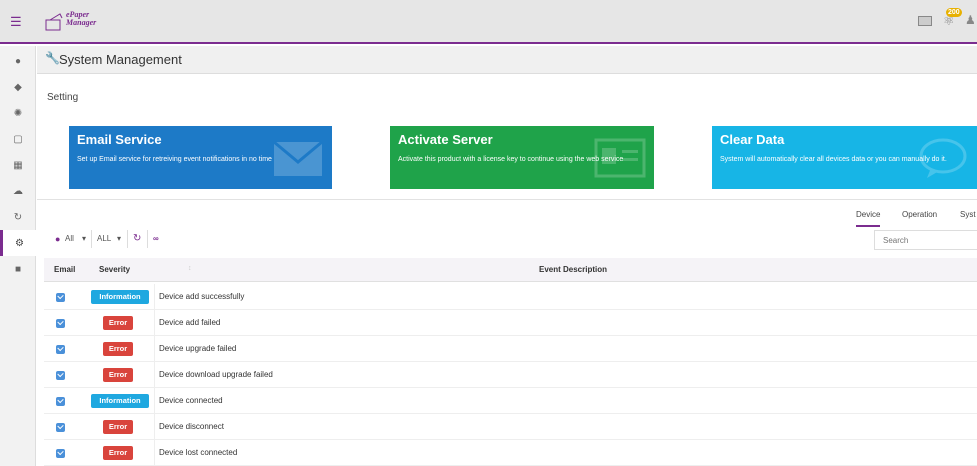 This screenshot has width=977, height=466. Describe the element at coordinates (54, 22) in the screenshot. I see `logo-icon` at that location.